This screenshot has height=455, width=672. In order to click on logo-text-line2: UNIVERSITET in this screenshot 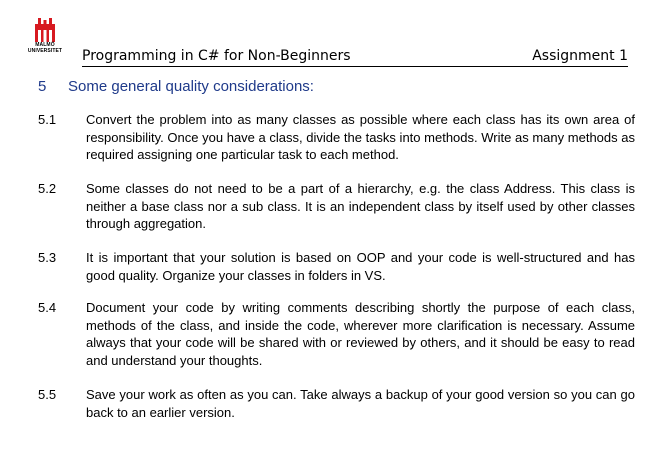, I will do `click(45, 51)`.